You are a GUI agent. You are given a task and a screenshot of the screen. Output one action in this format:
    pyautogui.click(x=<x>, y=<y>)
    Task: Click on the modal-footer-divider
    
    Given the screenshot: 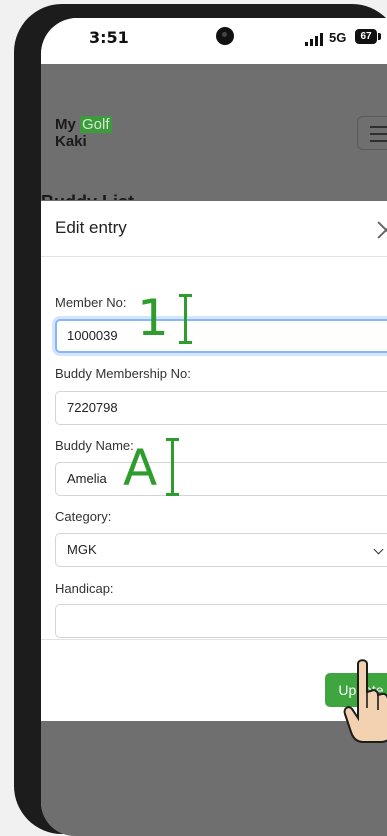 What is the action you would take?
    pyautogui.click(x=214, y=639)
    